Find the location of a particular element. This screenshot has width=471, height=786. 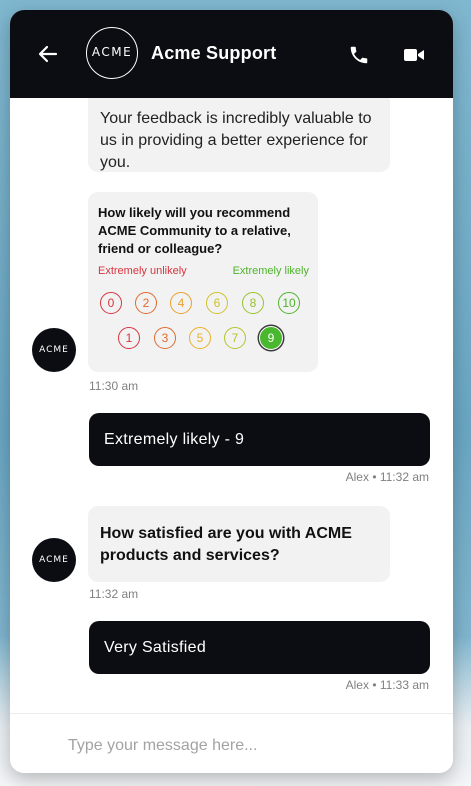

video-camera-icon is located at coordinates (414, 55).